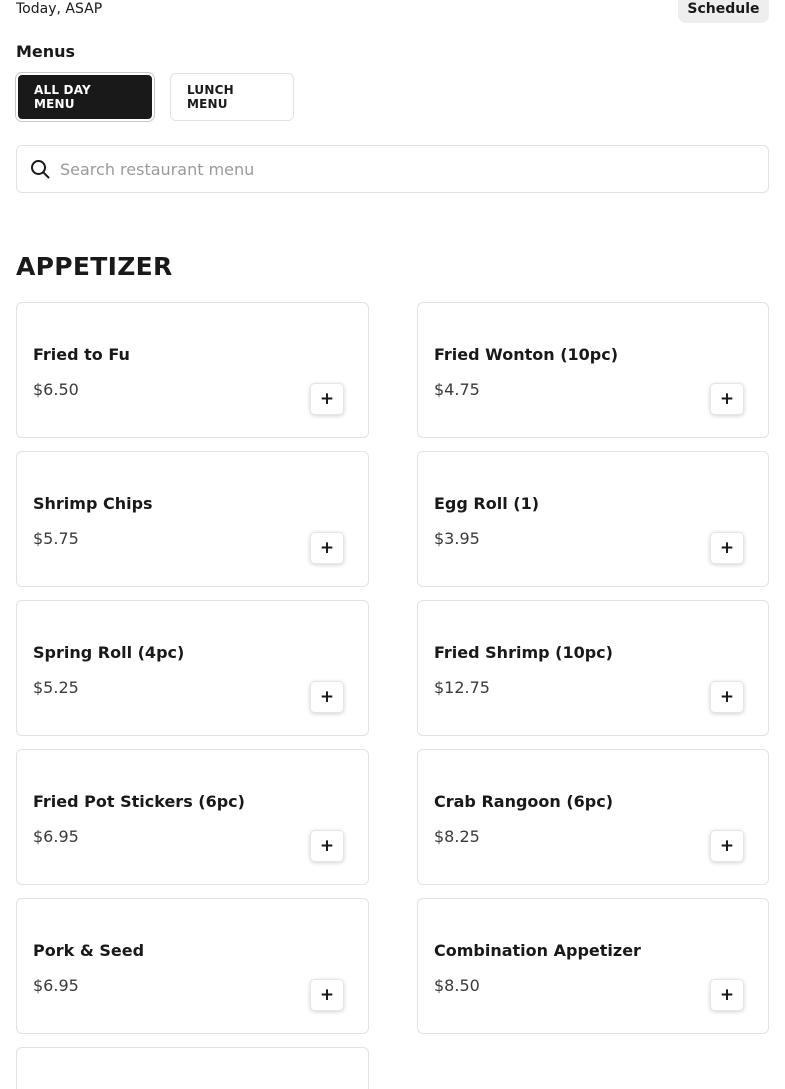 The height and width of the screenshot is (1089, 785). Describe the element at coordinates (723, 11) in the screenshot. I see `schedule-button: Schedule` at that location.